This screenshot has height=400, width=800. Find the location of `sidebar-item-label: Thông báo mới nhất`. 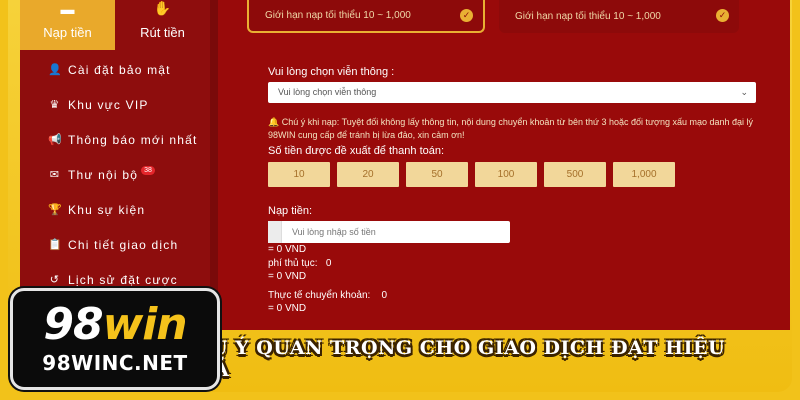

sidebar-item-label: Thông báo mới nhất is located at coordinates (133, 139).